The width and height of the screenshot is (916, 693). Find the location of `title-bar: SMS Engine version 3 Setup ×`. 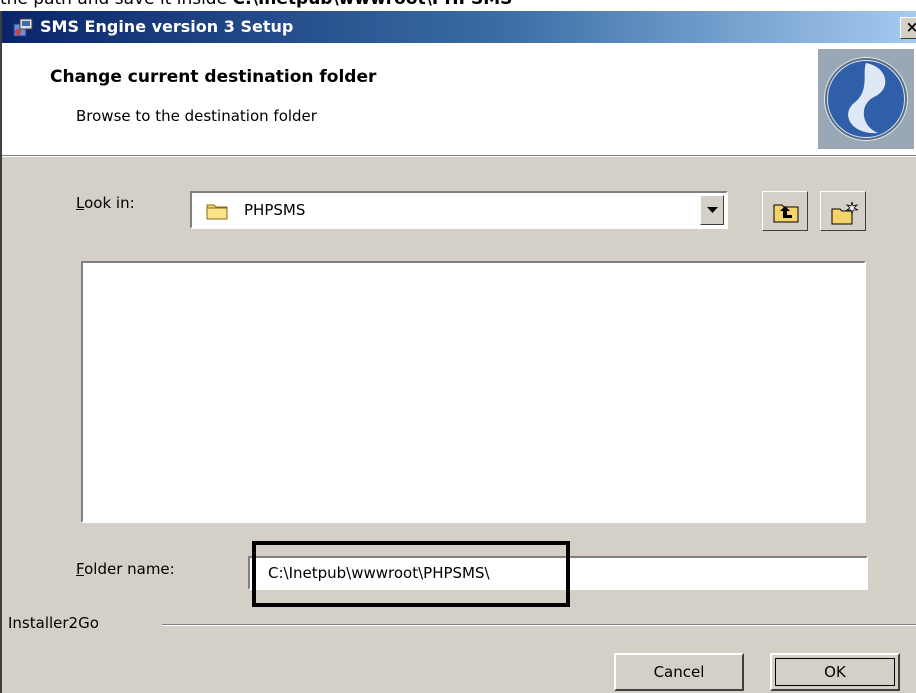

title-bar: SMS Engine version 3 Setup × is located at coordinates (459, 27).